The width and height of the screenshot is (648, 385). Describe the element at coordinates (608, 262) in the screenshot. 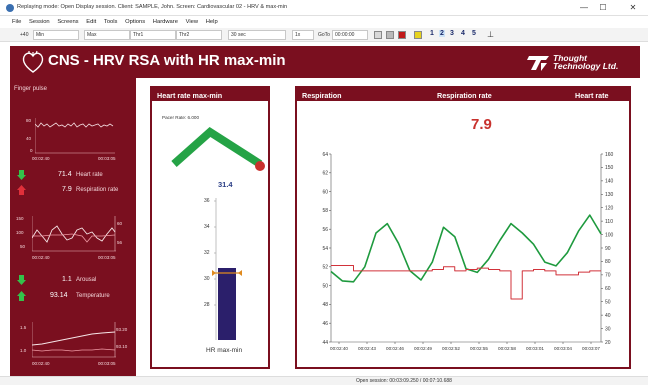

I see `y-tick-label-right: 80` at that location.